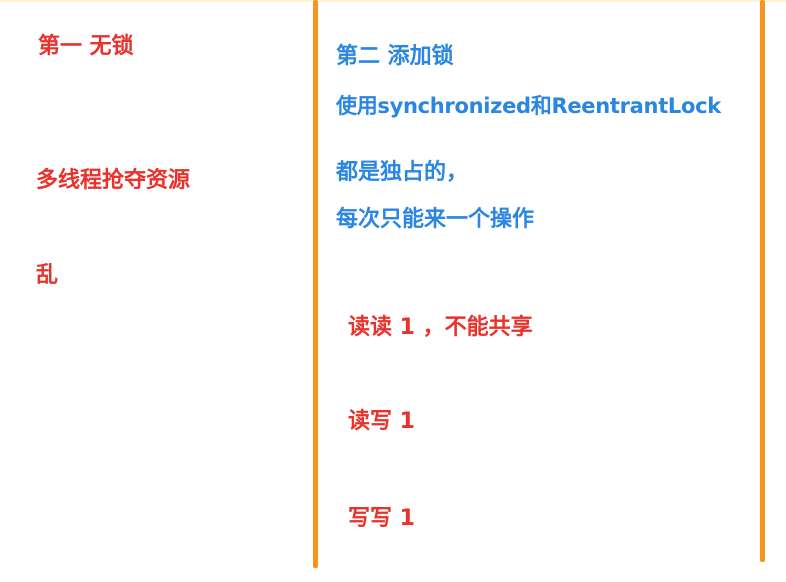 This screenshot has height=582, width=786. Describe the element at coordinates (381, 518) in the screenshot. I see `case-write-write: 写写 1` at that location.